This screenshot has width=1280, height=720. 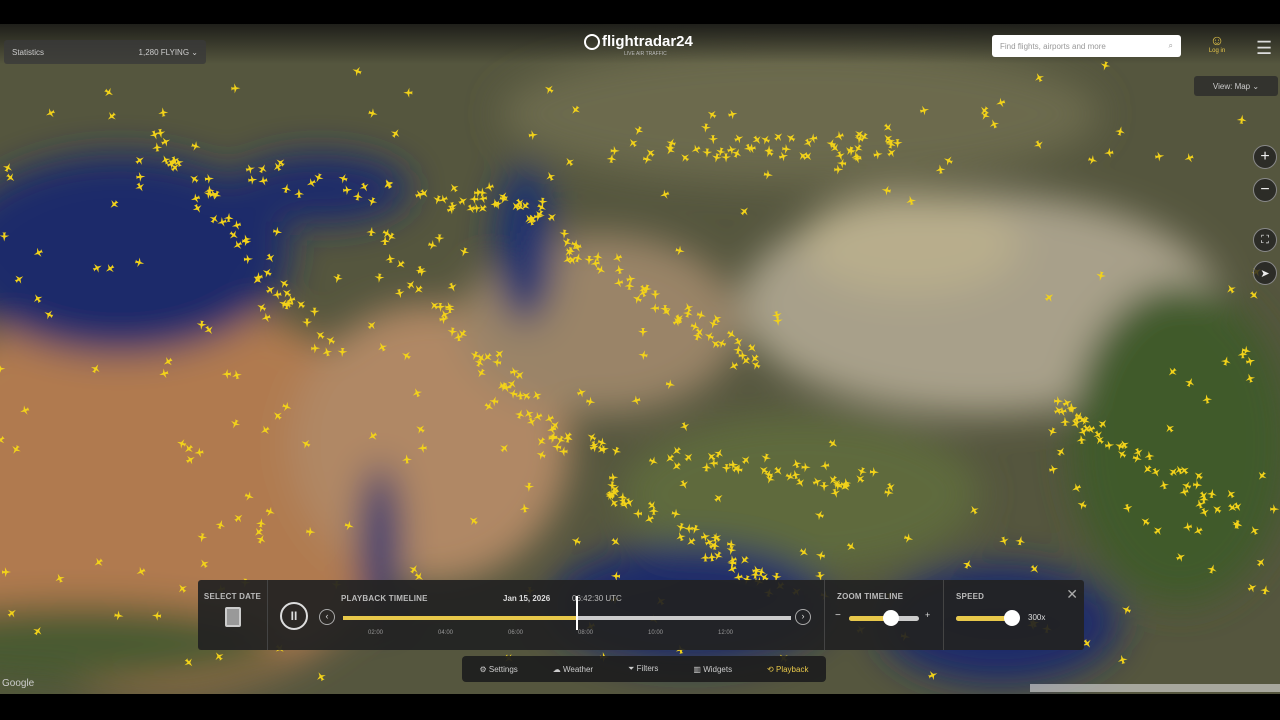 I want to click on close-playback-button: ✕, so click(x=1072, y=594).